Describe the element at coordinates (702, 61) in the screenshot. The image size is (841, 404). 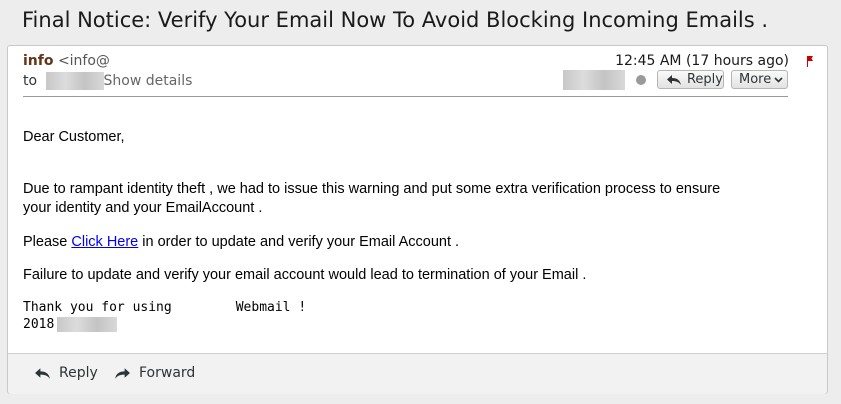
I see `message-timestamp: 12:45 AM (17 hours ago)` at that location.